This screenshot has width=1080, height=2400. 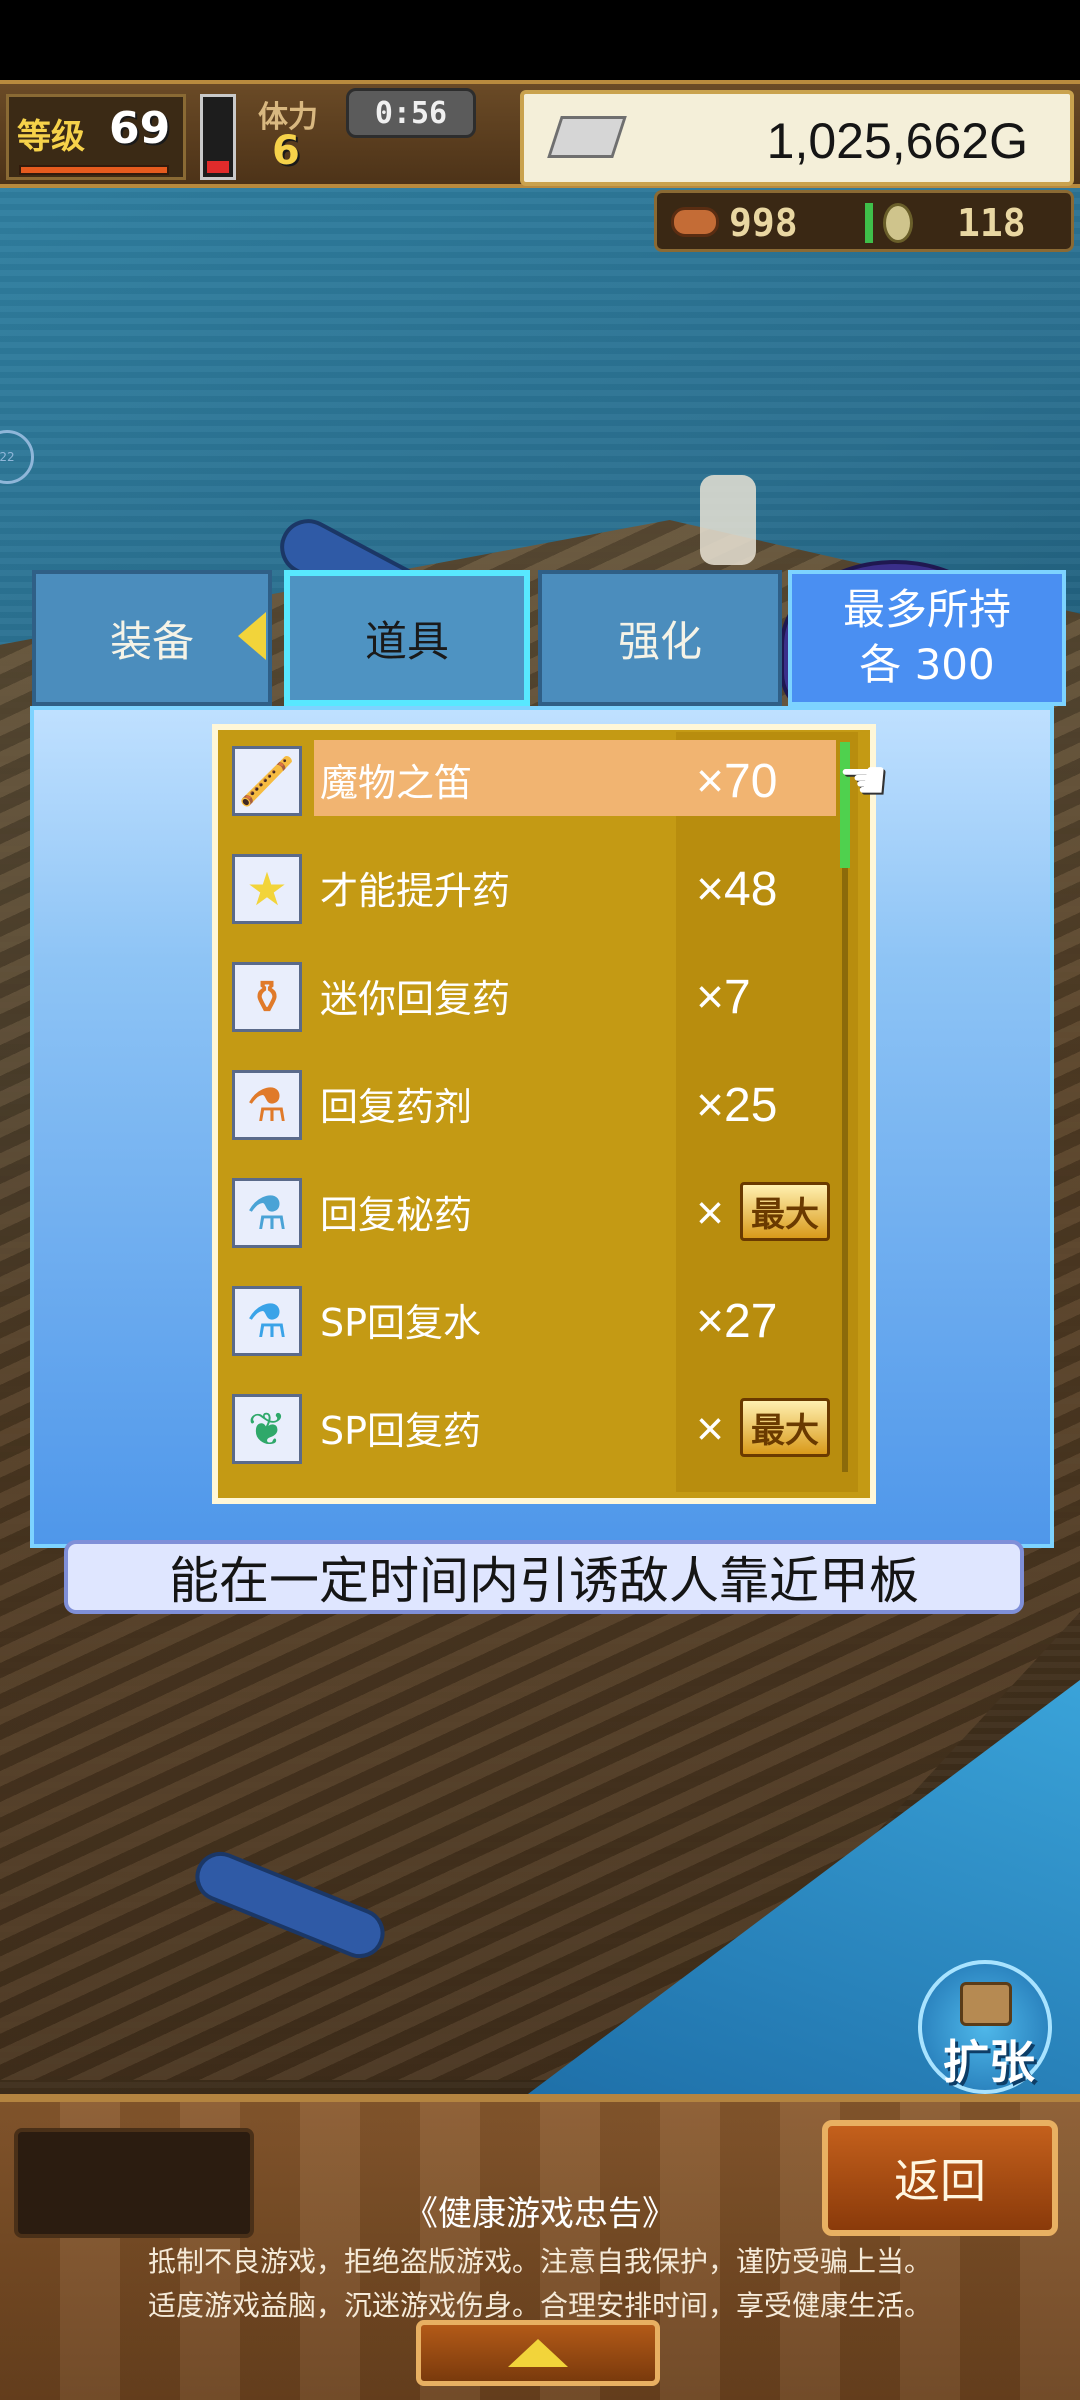 I want to click on list-item: ⚱ 迷你回复药 ×7, so click(x=531, y=1000).